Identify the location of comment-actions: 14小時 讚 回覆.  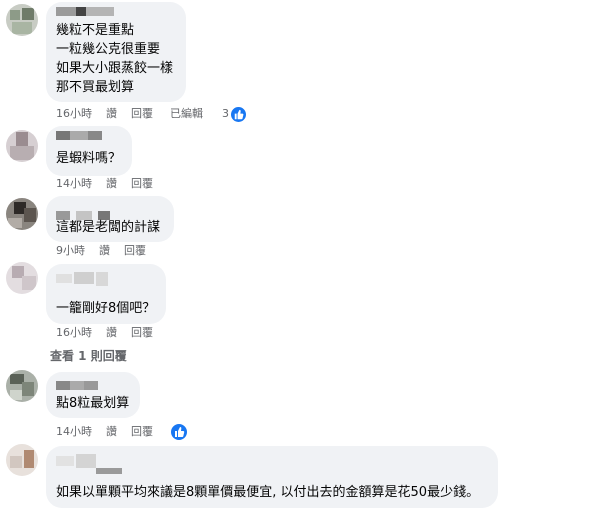
(116, 184).